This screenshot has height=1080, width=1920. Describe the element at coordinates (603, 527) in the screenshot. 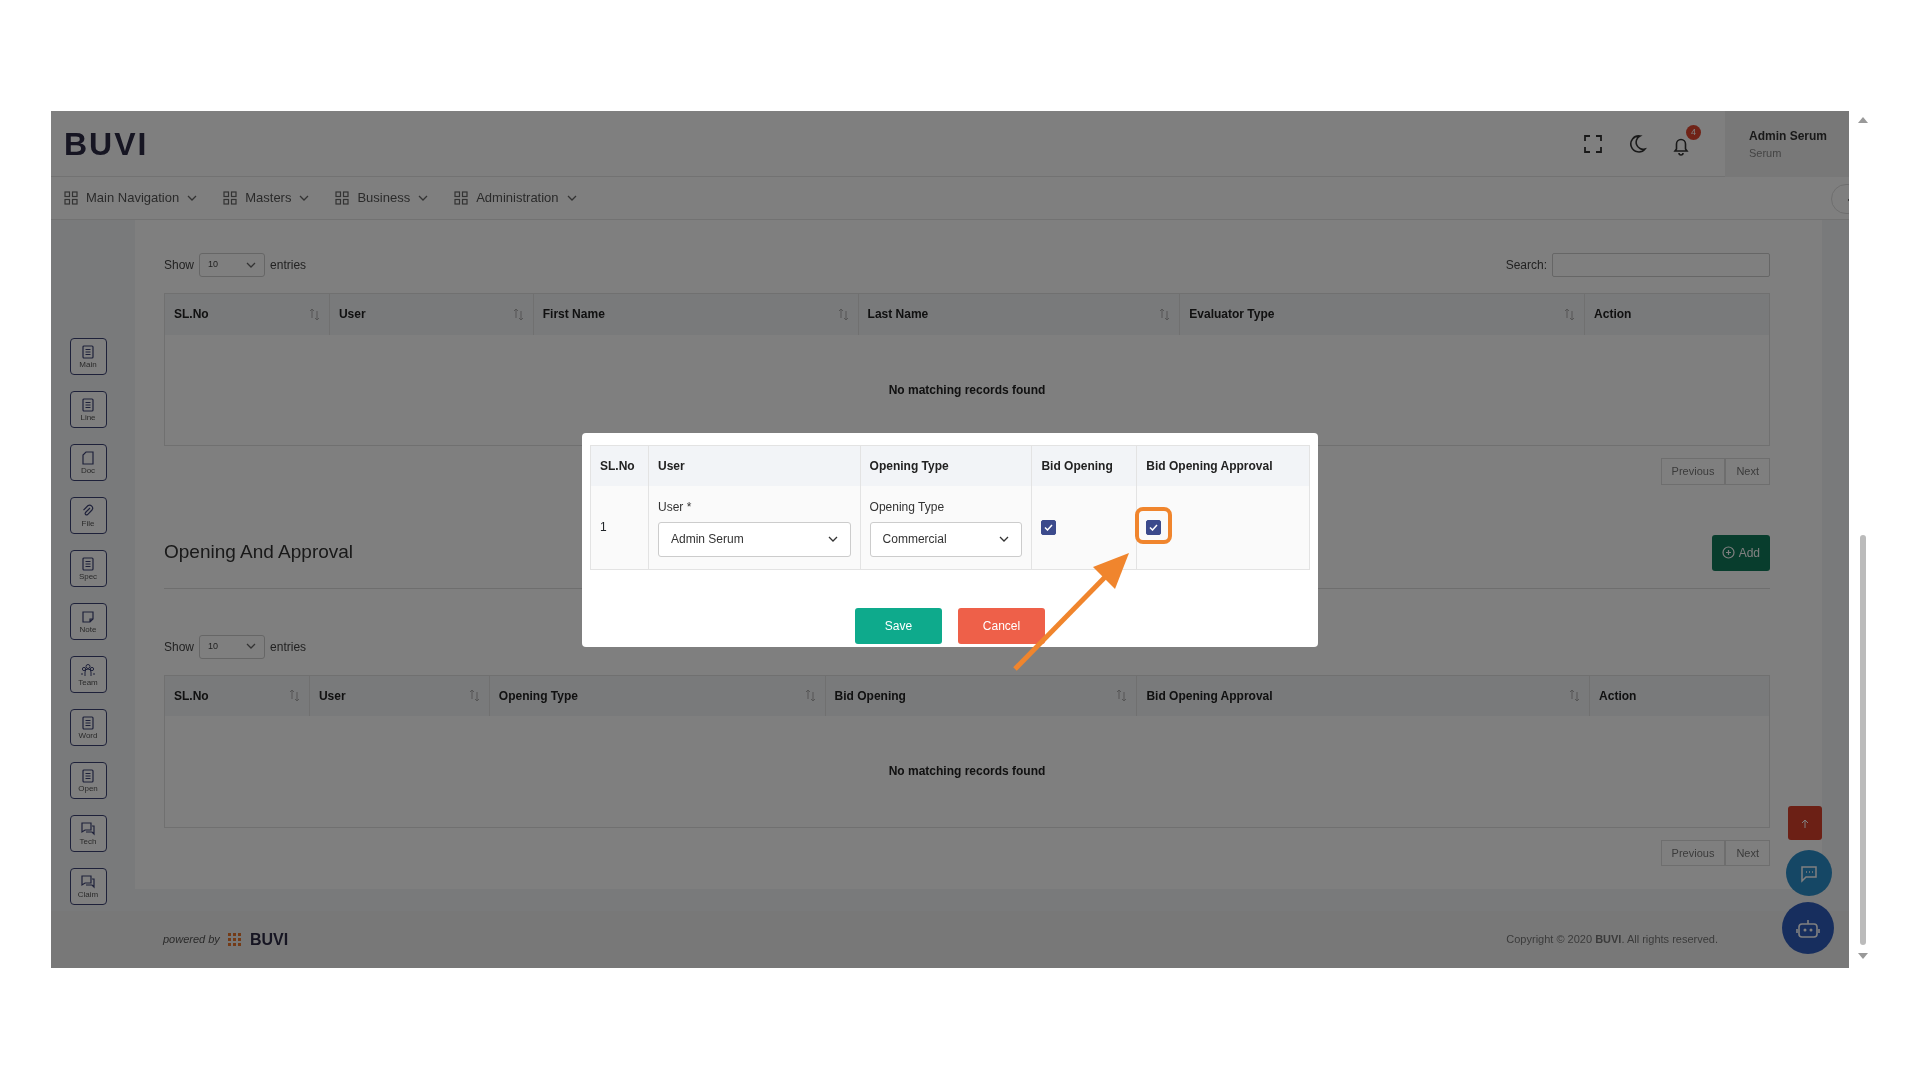

I see `row-number: 1` at that location.